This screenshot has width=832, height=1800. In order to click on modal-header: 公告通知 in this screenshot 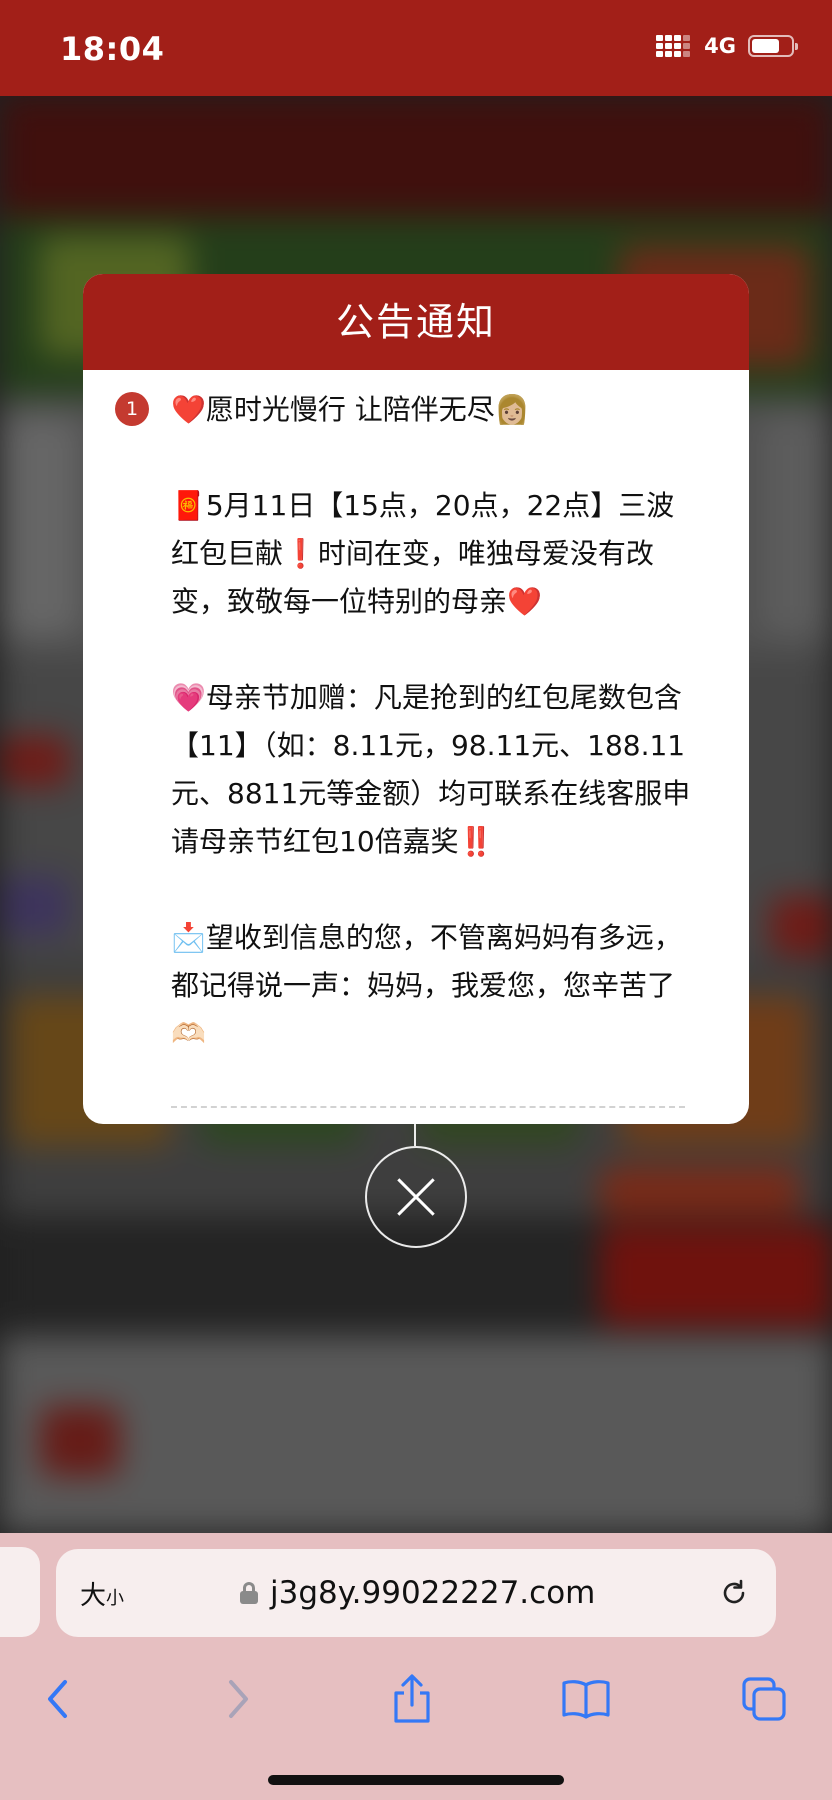, I will do `click(416, 322)`.